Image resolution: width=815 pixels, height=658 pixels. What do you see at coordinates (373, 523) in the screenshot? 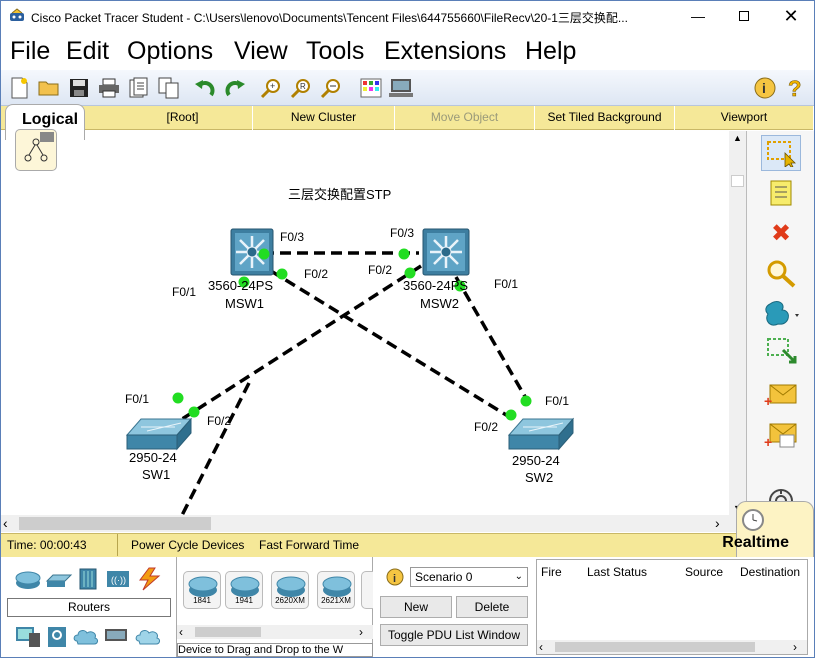
I see `workspace-horizontal-scrollbar: ‹ ›` at bounding box center [373, 523].